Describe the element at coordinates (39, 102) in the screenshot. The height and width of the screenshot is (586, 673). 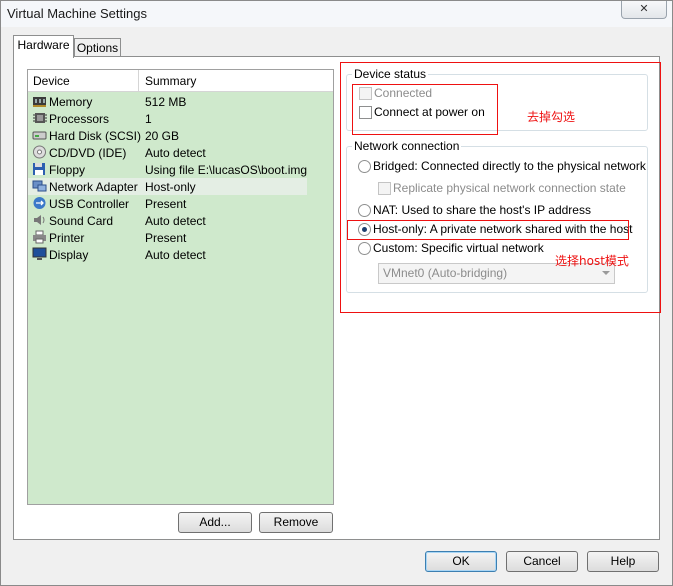
I see `memory-icon` at that location.